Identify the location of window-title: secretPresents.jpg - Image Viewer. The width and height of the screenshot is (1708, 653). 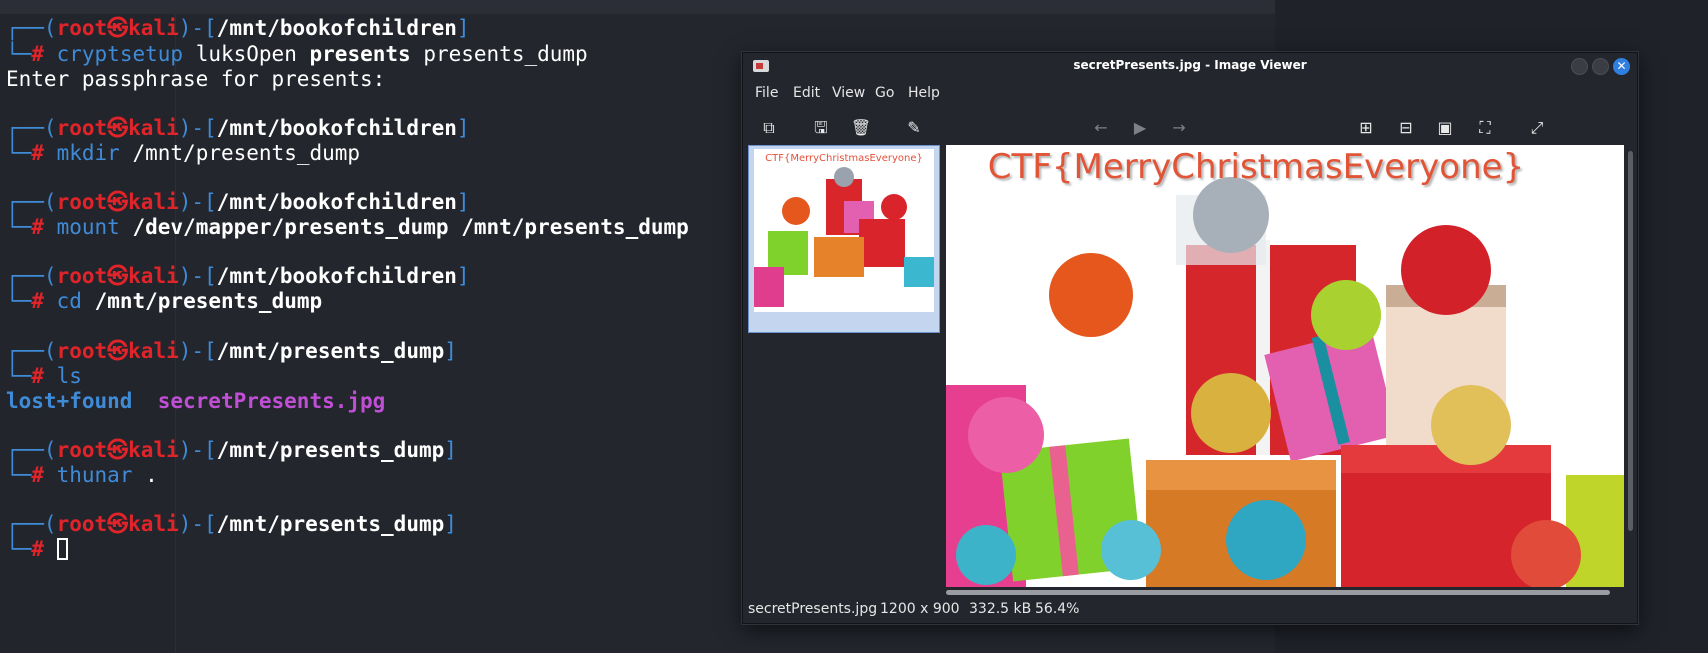
(1190, 65).